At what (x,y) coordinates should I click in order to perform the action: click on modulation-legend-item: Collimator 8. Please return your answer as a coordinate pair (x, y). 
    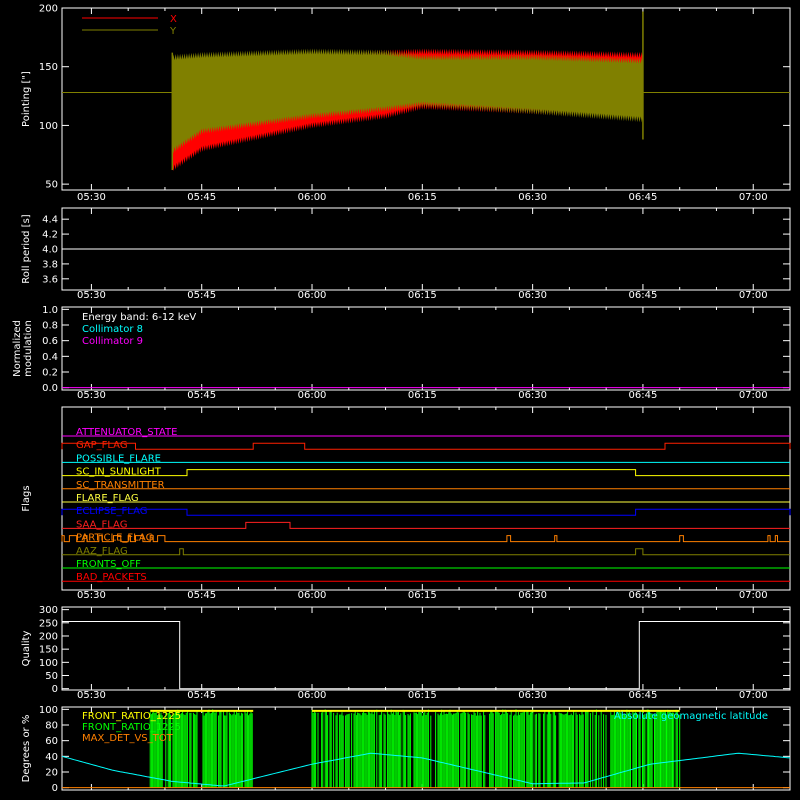
    Looking at the image, I should click on (112, 329).